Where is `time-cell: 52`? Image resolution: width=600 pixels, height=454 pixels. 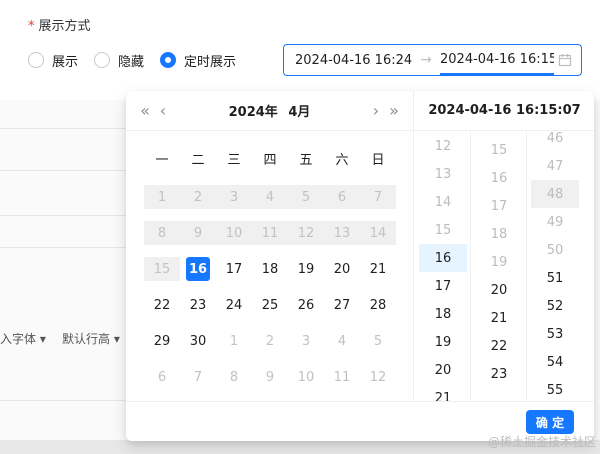 time-cell: 52 is located at coordinates (555, 306).